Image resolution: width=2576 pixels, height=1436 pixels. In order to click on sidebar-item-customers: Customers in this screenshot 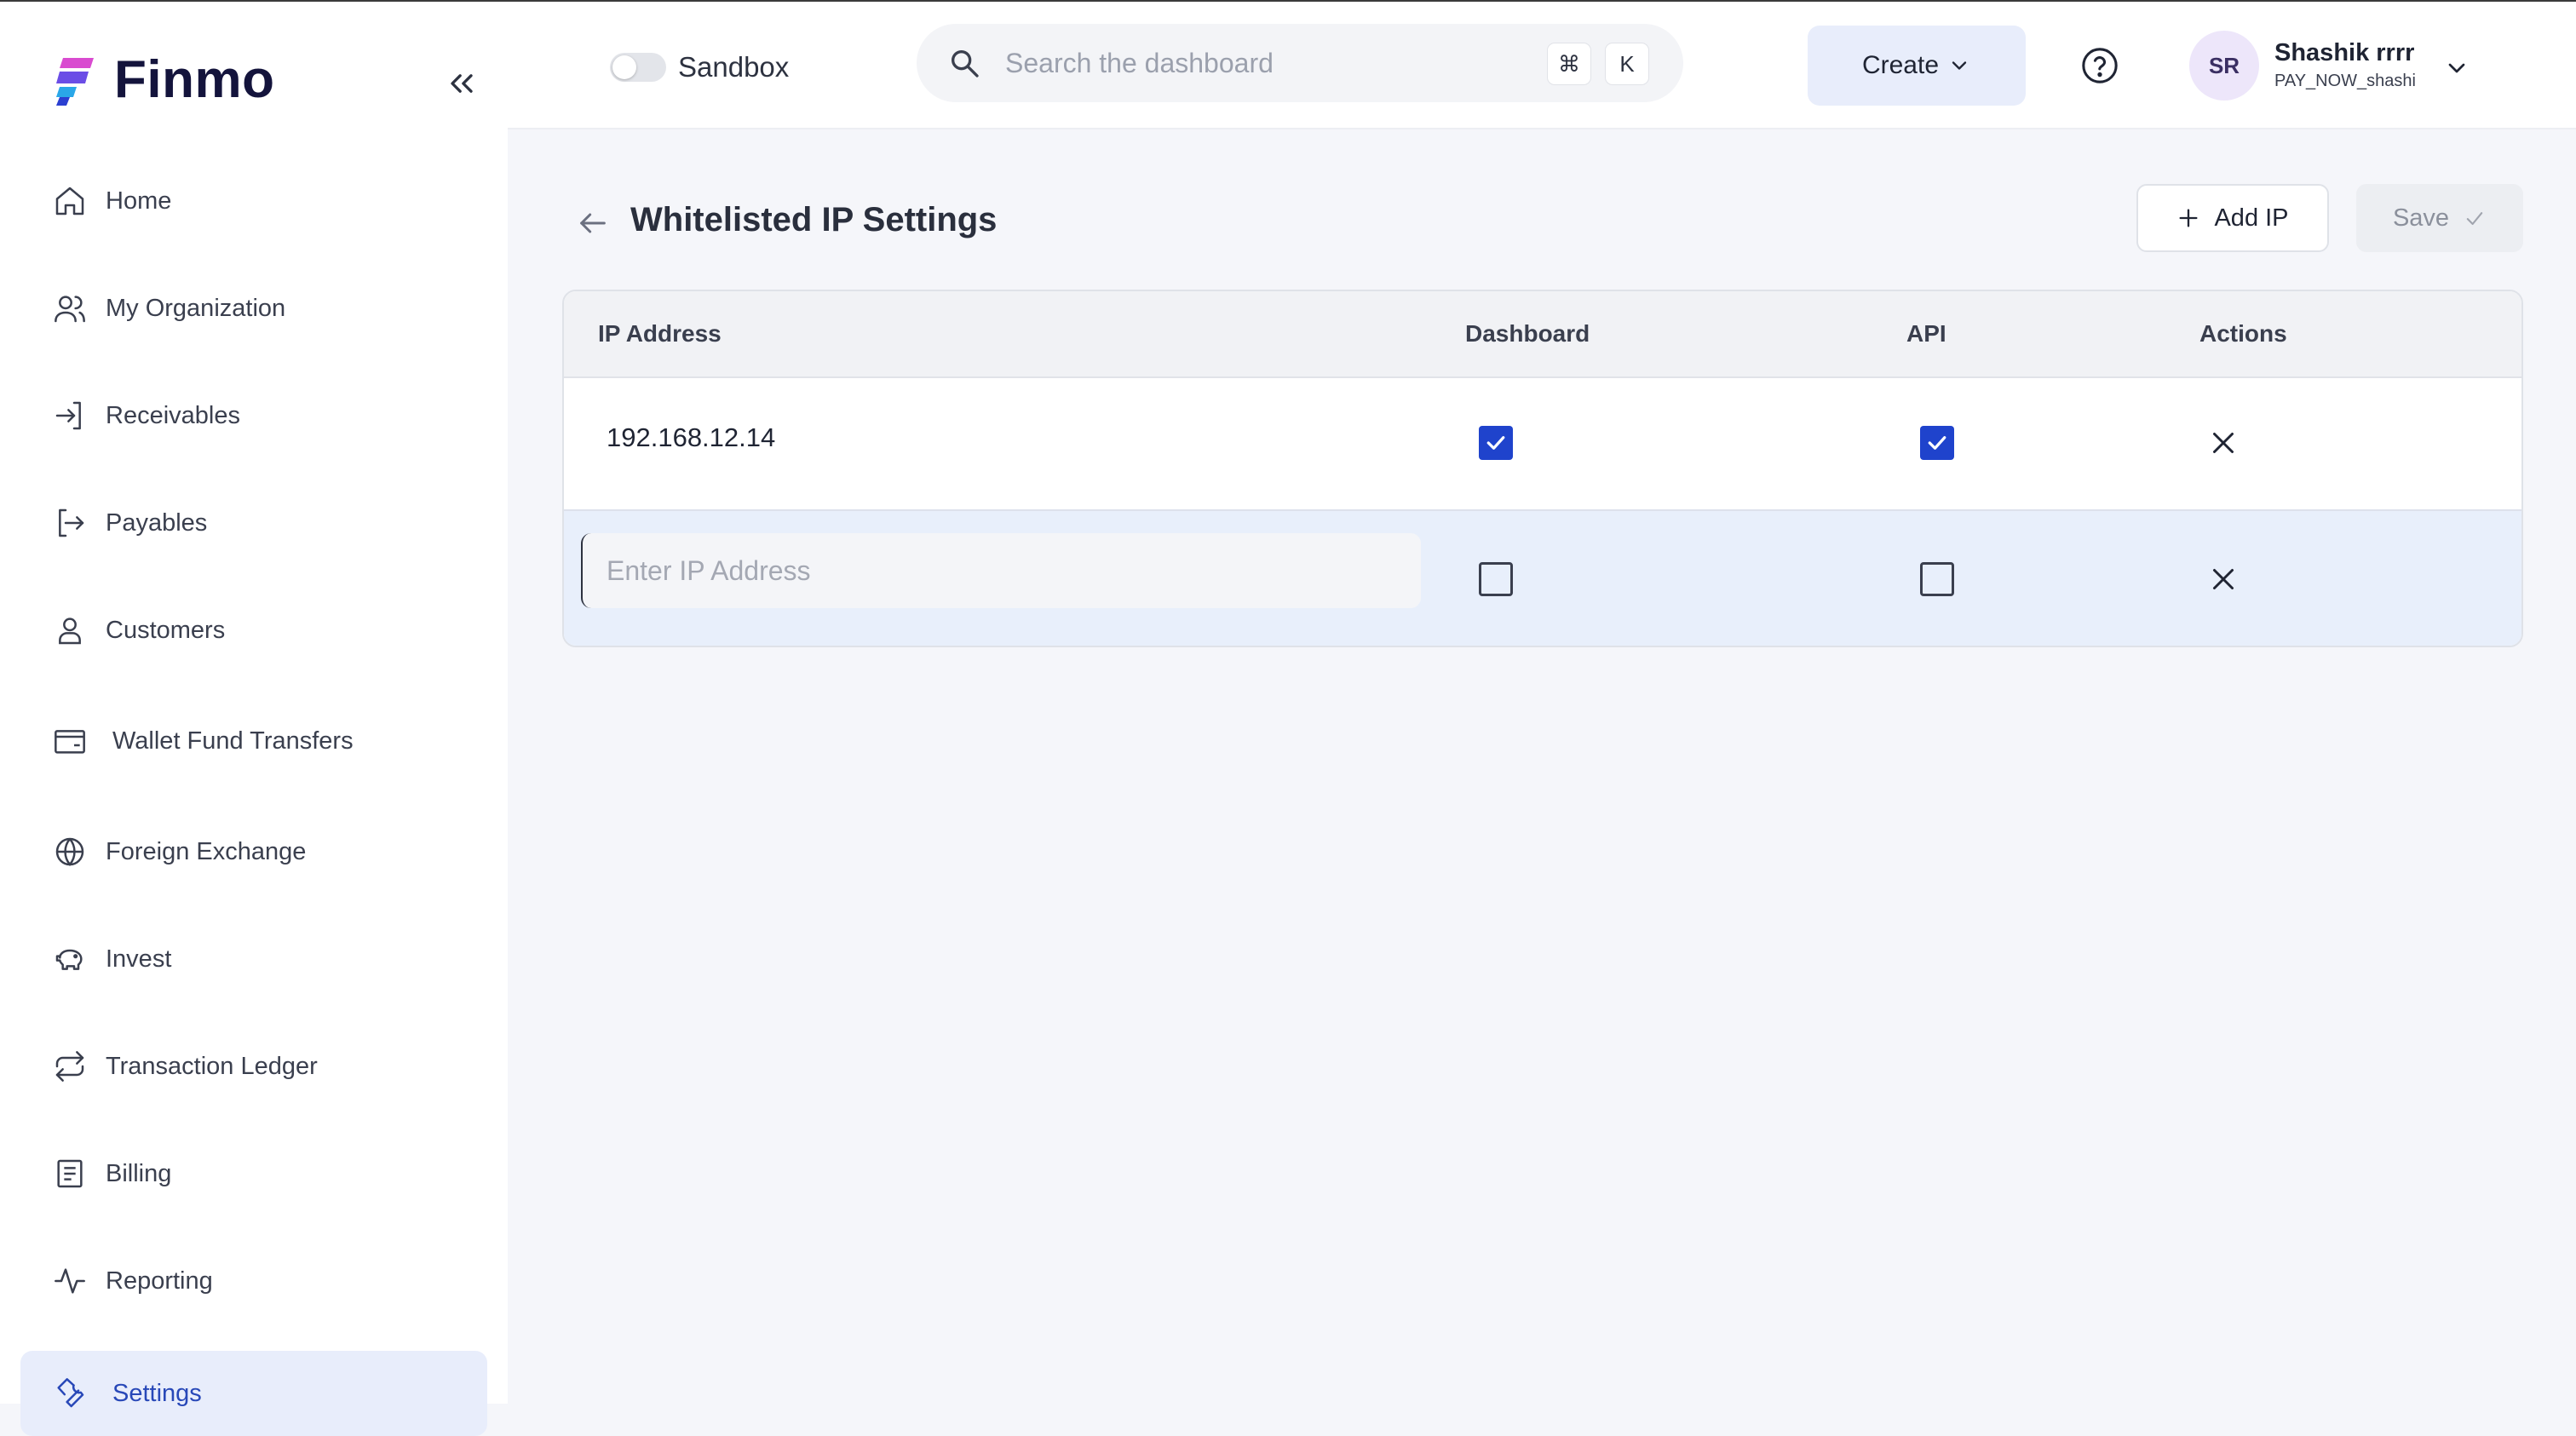, I will do `click(254, 630)`.